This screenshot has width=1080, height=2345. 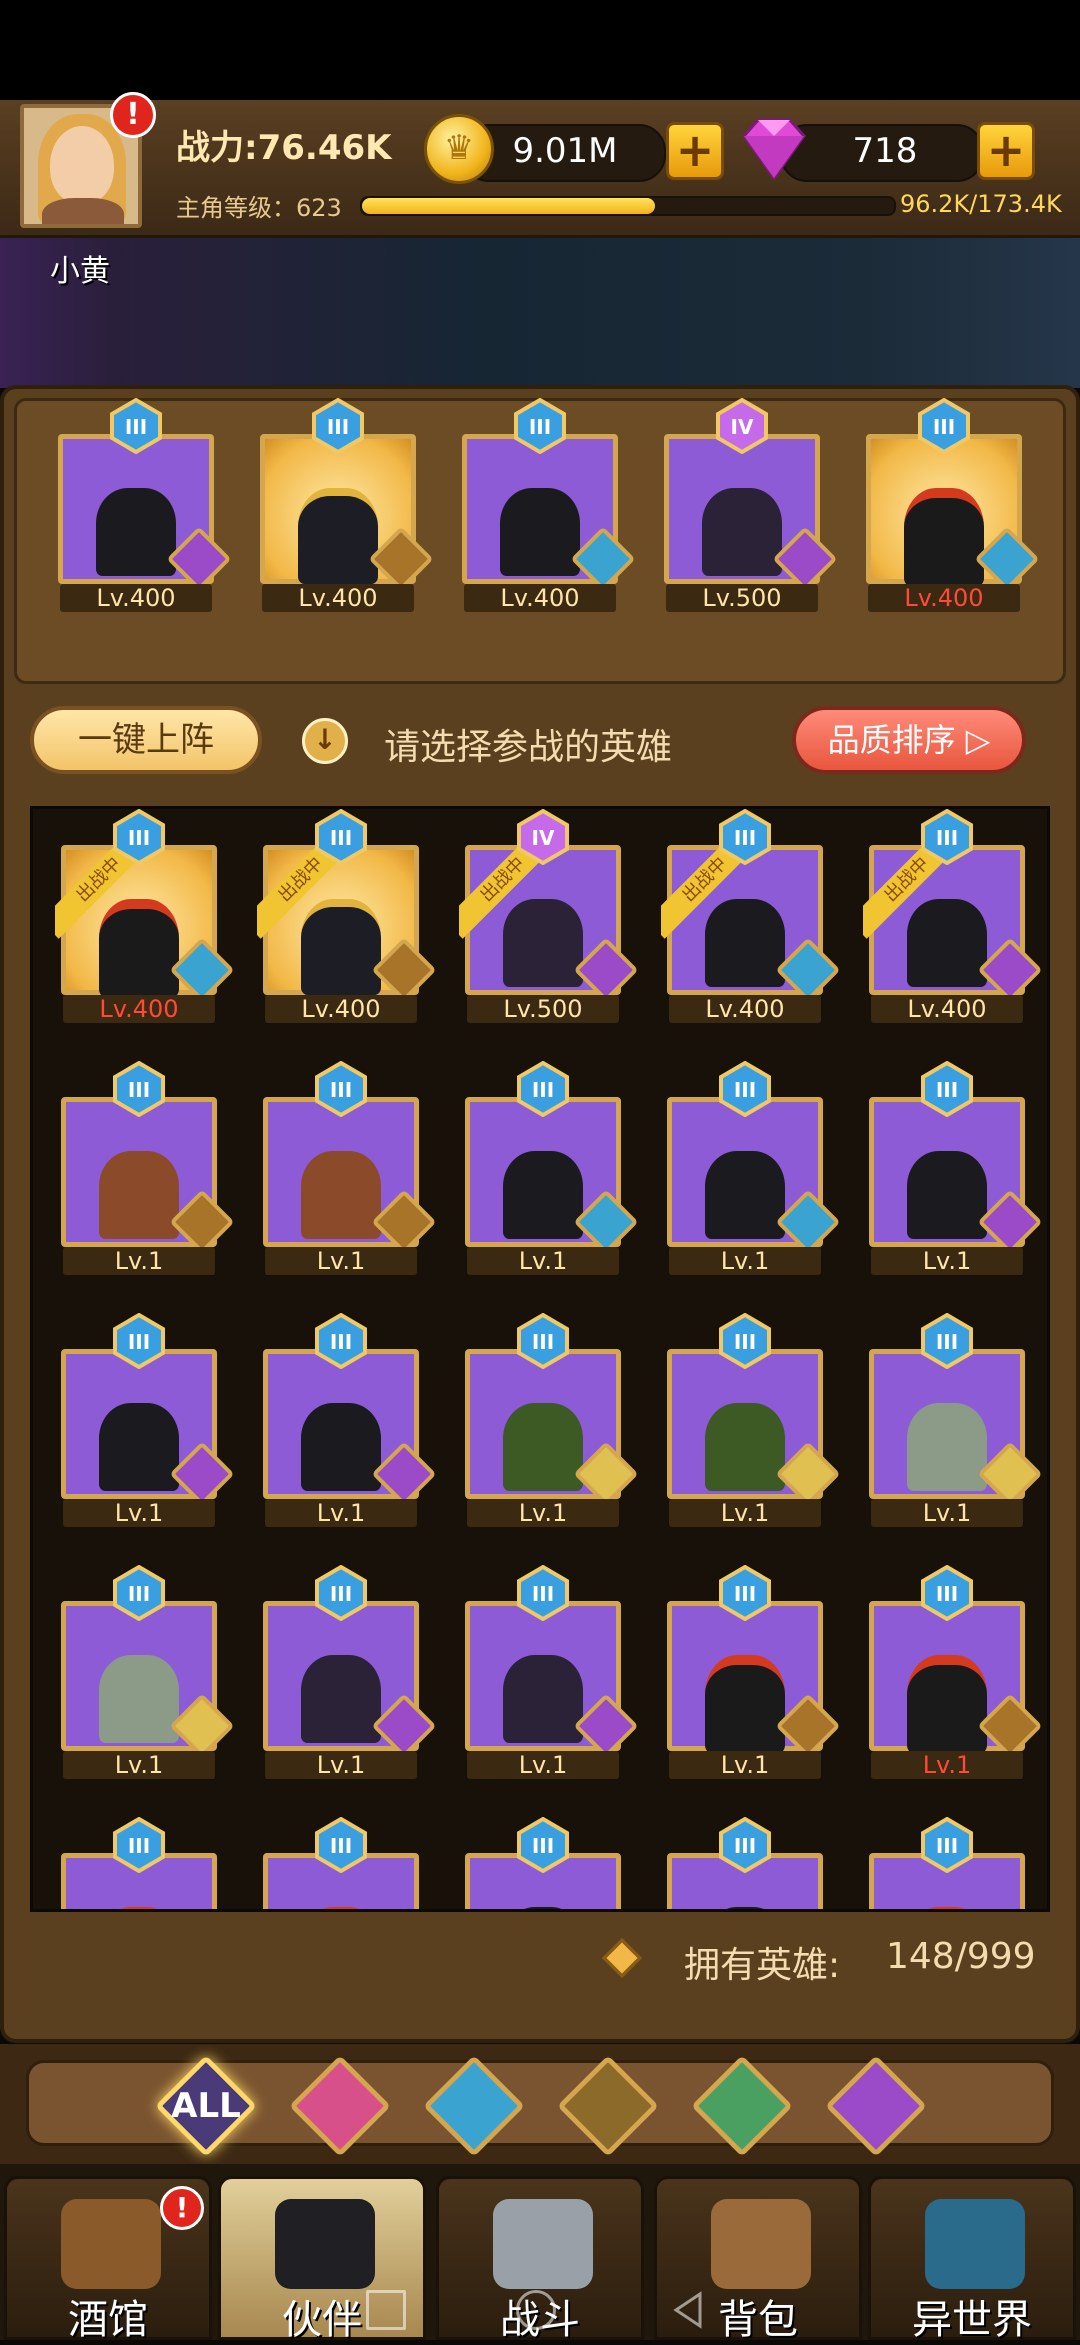 I want to click on play-arrow-icon: ▷, so click(x=978, y=740).